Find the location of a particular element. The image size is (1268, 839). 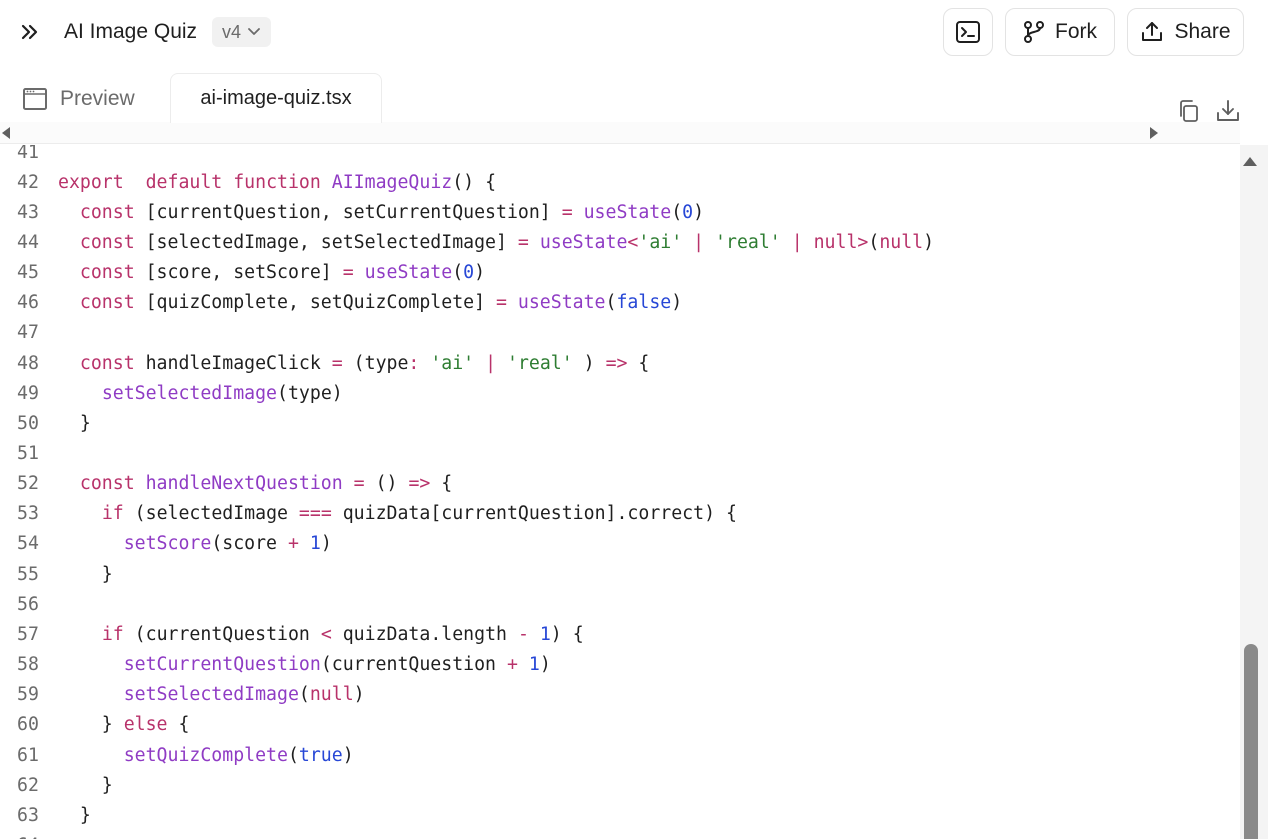

code-token: setSelectedImage is located at coordinates (189, 393).